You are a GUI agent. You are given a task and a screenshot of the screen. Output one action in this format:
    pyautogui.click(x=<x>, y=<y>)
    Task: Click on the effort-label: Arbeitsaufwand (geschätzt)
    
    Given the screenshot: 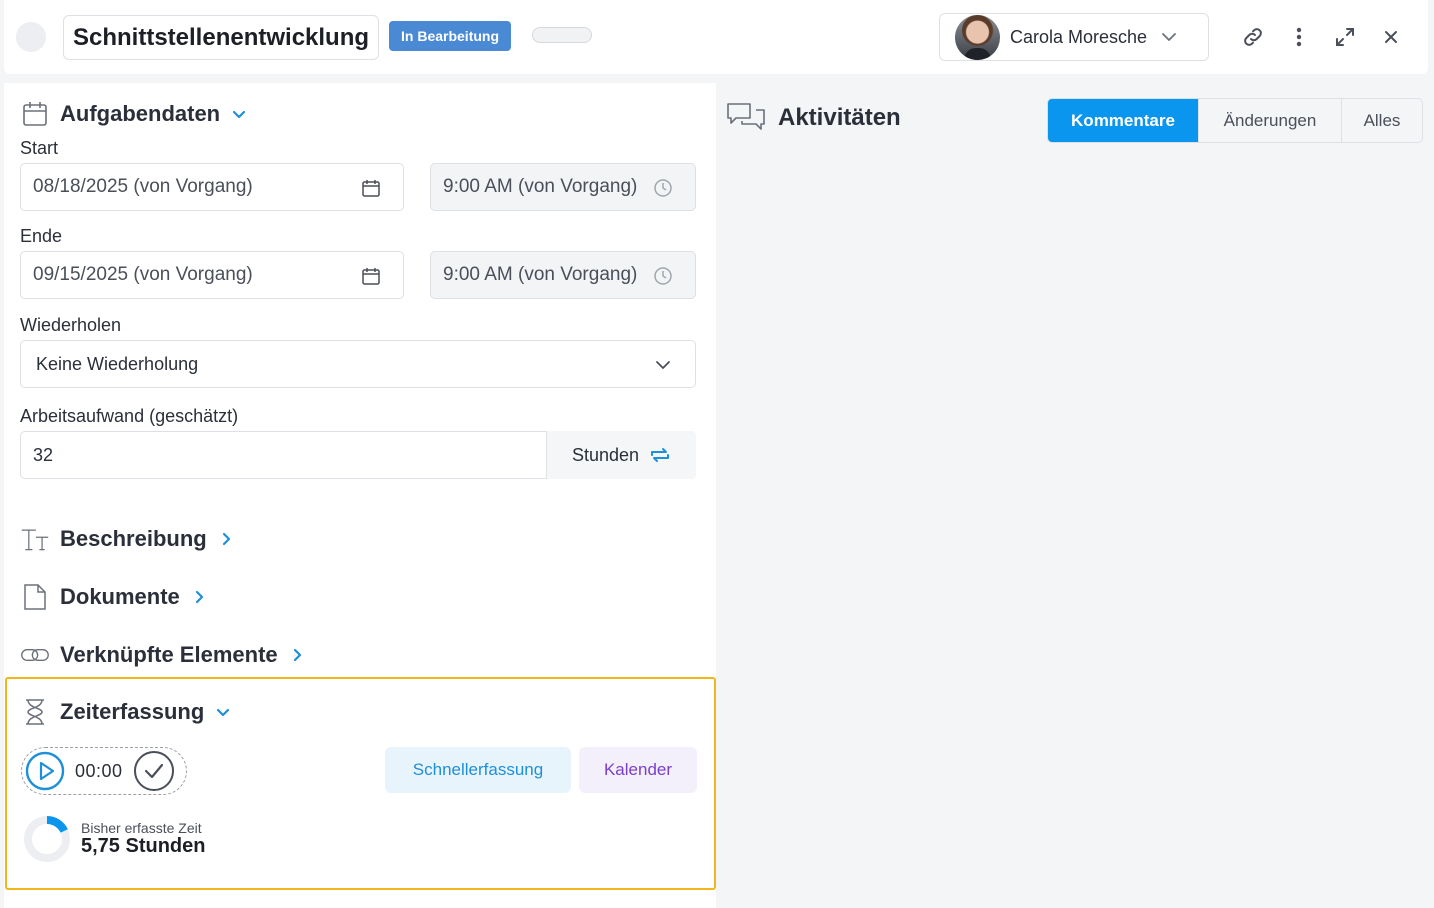 What is the action you would take?
    pyautogui.click(x=129, y=416)
    